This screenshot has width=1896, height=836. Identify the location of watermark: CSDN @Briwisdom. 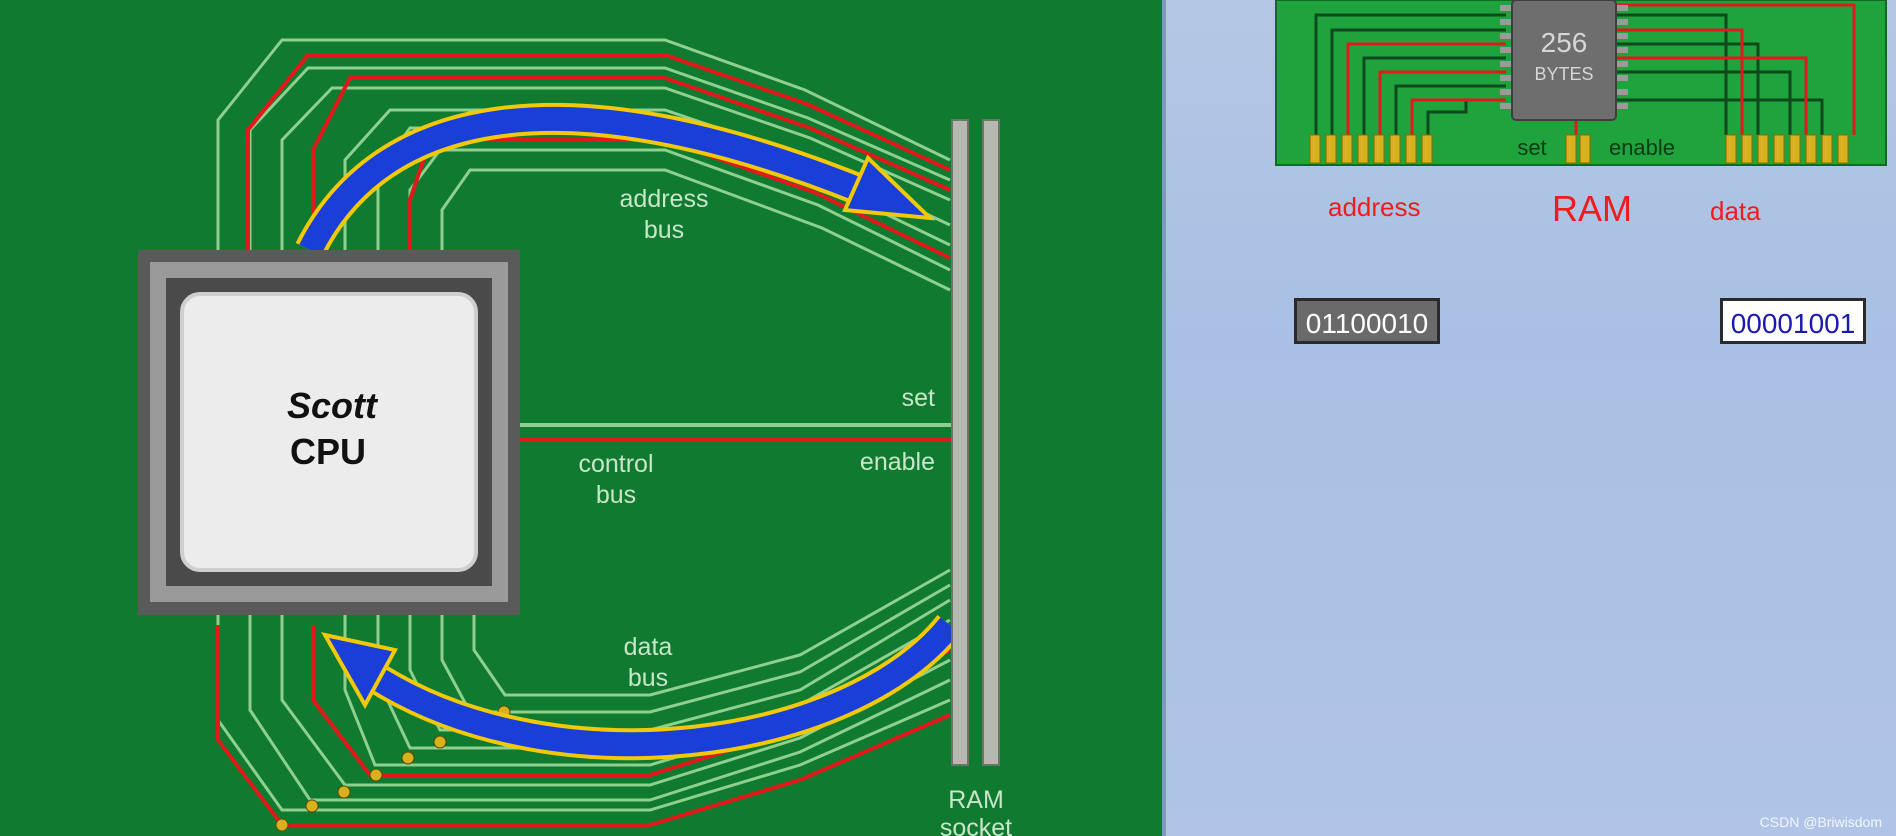
(1820, 822).